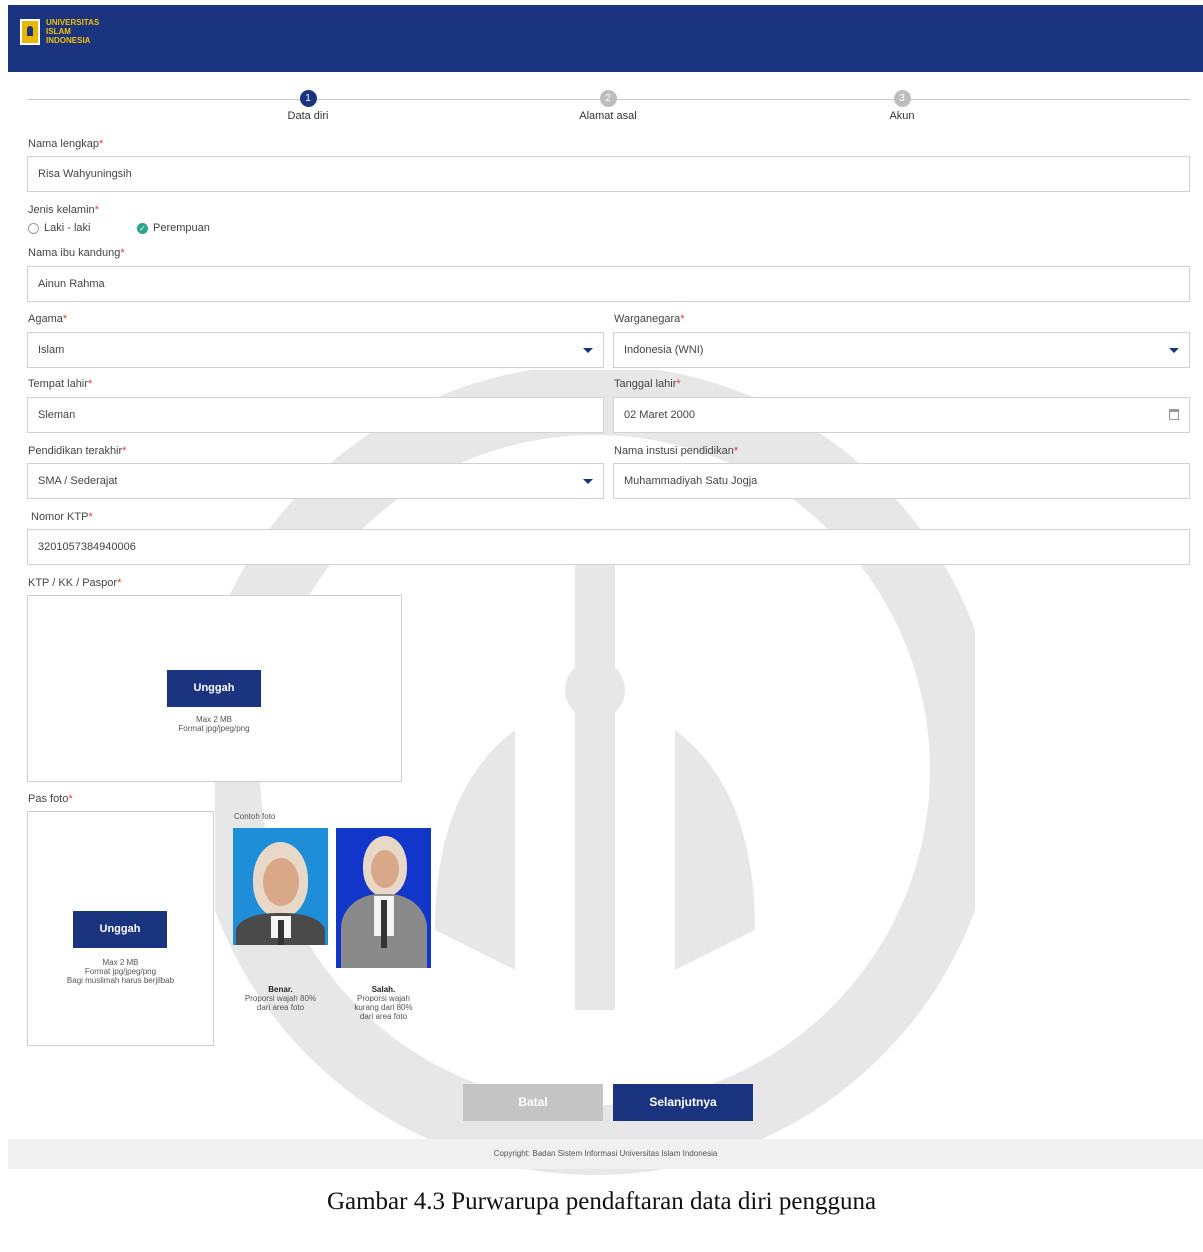 This screenshot has height=1252, width=1203. I want to click on tanggal-lahir-label: Tanggal lahir*, so click(647, 384).